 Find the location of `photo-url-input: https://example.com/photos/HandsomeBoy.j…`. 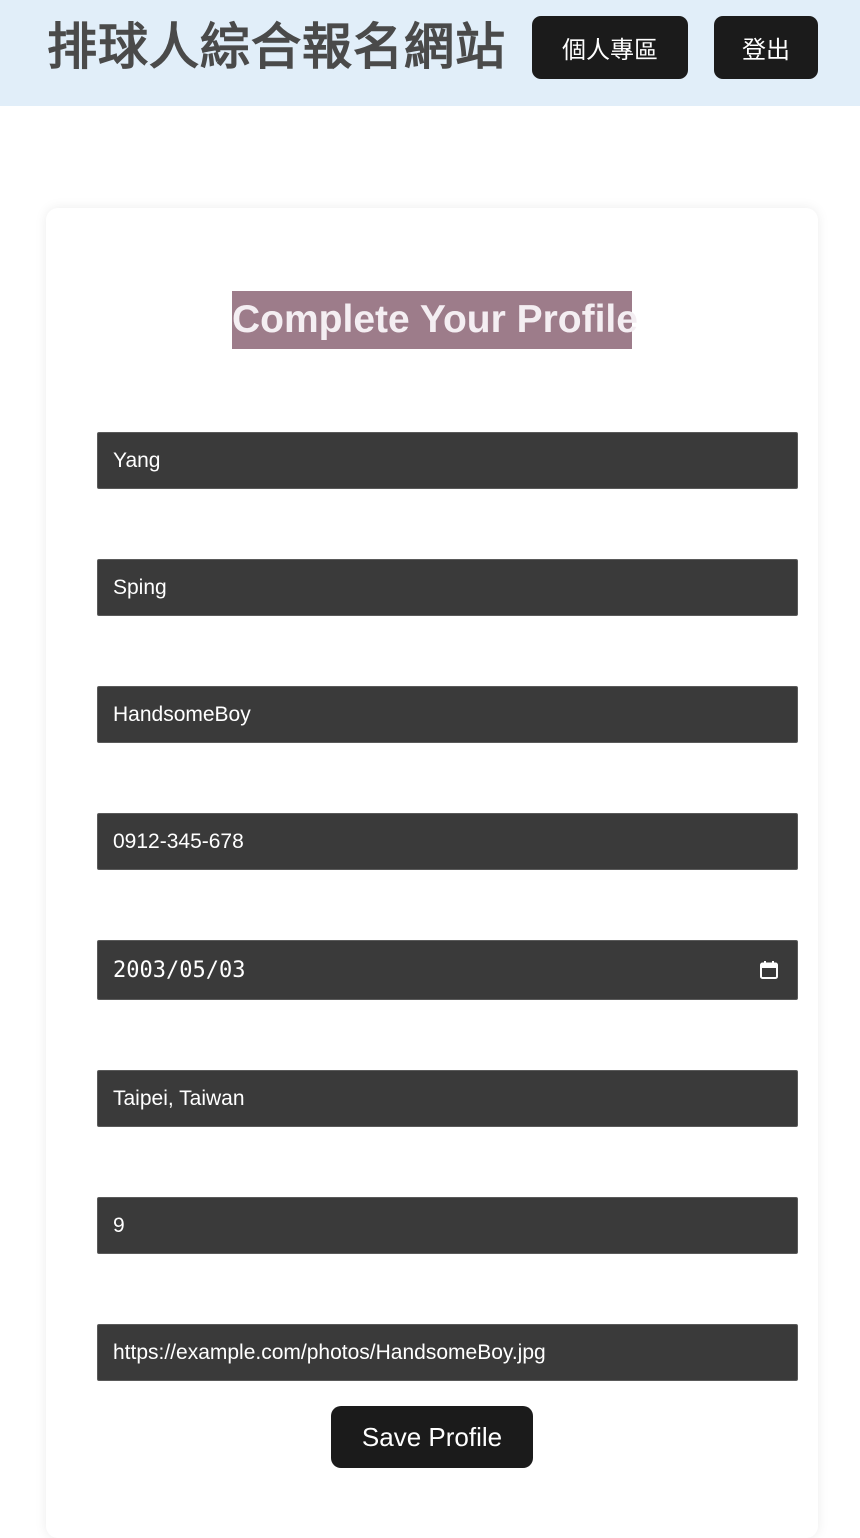

photo-url-input: https://example.com/photos/HandsomeBoy.j… is located at coordinates (447, 1352).